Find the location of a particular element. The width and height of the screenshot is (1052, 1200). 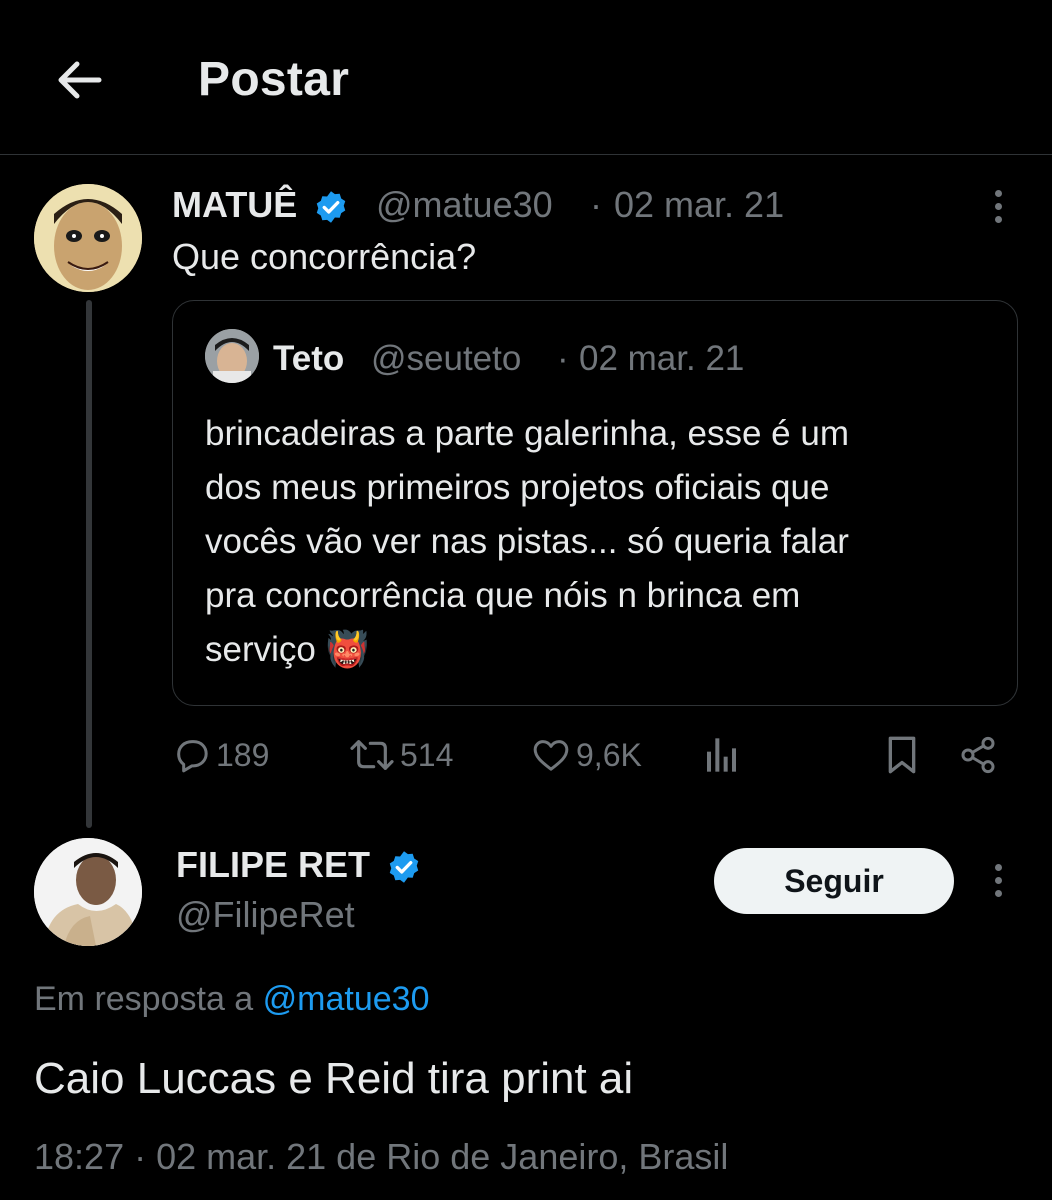

reply-button: 189 is located at coordinates (220, 755).